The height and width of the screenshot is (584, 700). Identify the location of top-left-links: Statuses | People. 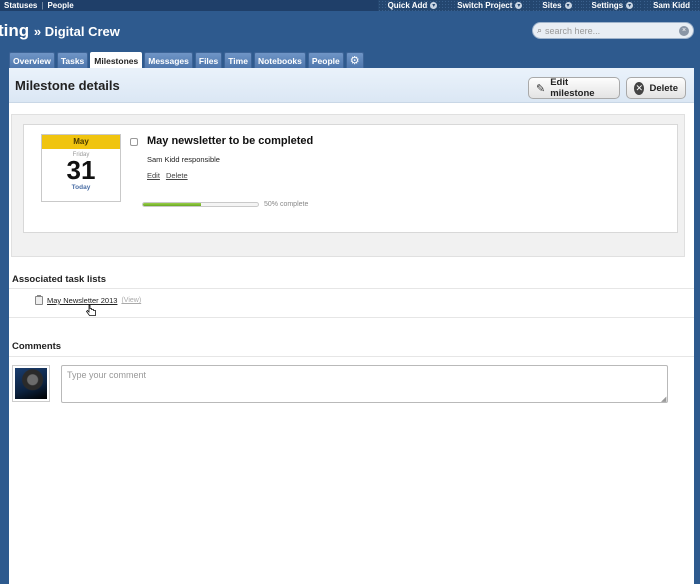
(37, 5).